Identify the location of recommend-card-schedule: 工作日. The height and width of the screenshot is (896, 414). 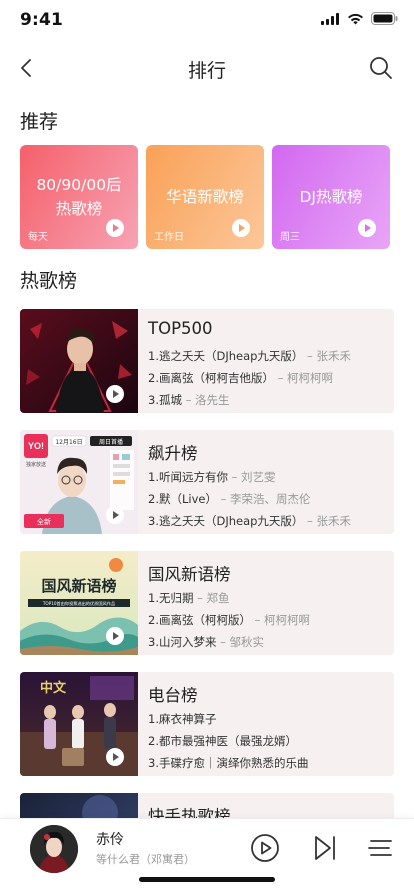
(169, 237).